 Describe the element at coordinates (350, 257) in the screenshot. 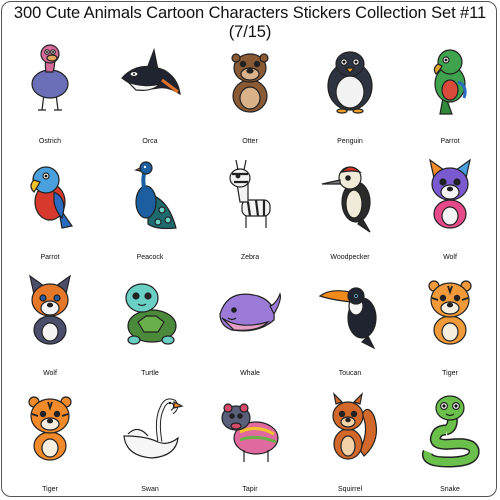

I see `sticker-label: Woodpecker` at that location.